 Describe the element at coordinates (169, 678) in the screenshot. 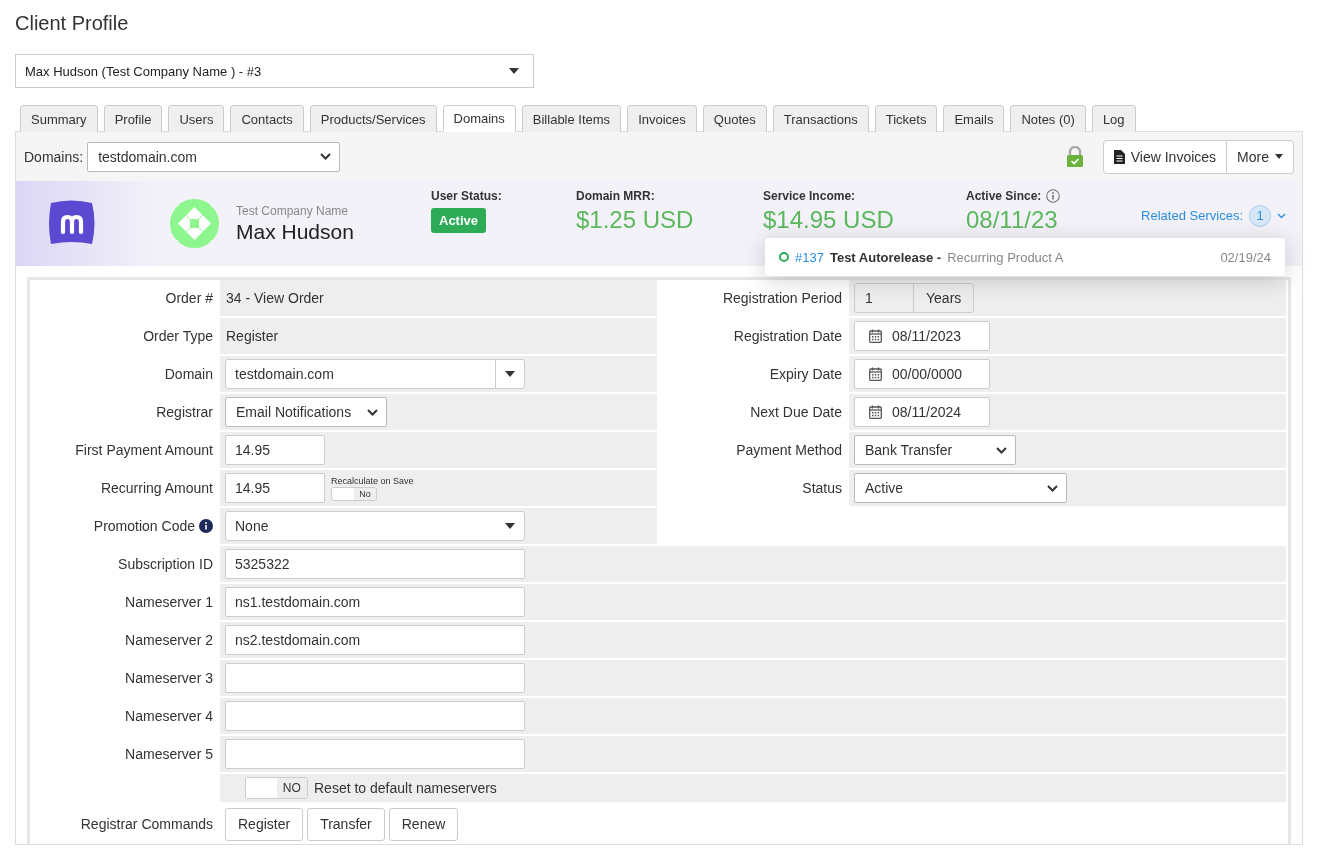

I see `field-label: Nameserver 3` at that location.